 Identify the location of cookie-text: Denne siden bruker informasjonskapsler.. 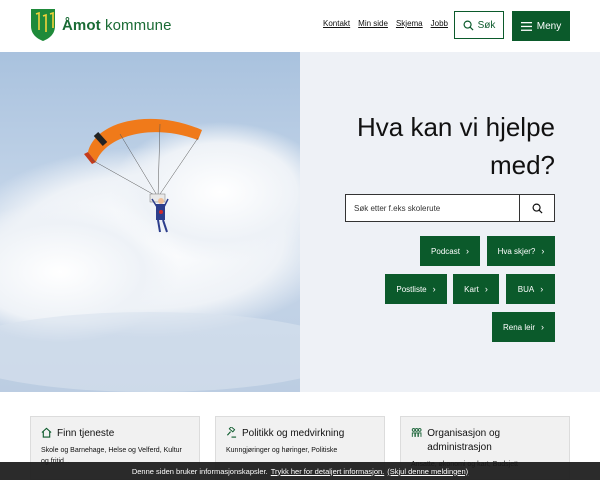
(199, 471).